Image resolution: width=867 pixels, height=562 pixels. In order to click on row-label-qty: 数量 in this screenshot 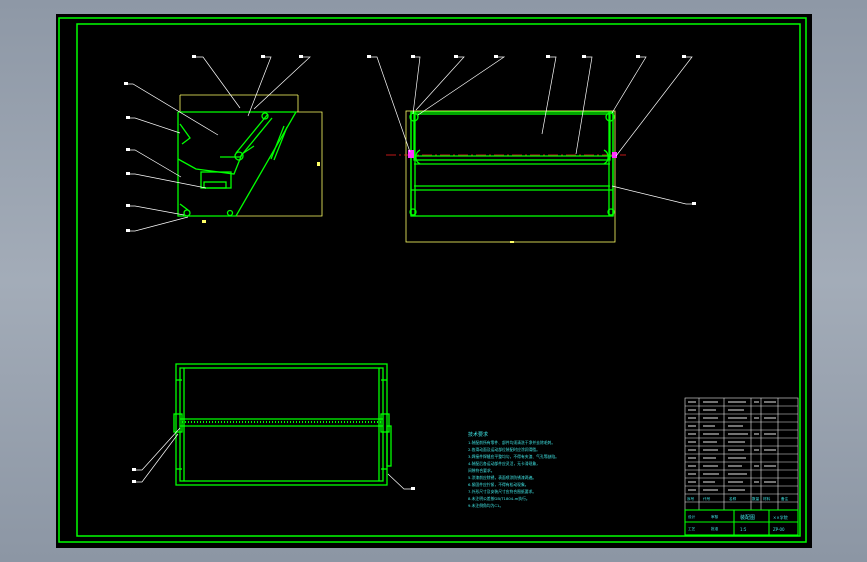, I will do `click(756, 498)`.